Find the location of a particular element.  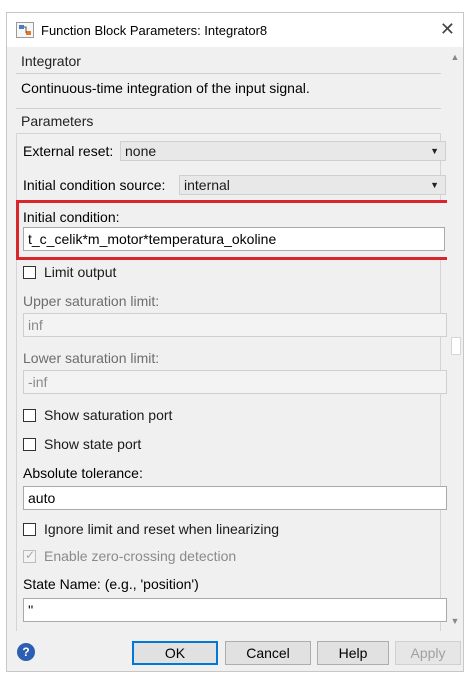

show-state-port-row: Show state port is located at coordinates (82, 444).